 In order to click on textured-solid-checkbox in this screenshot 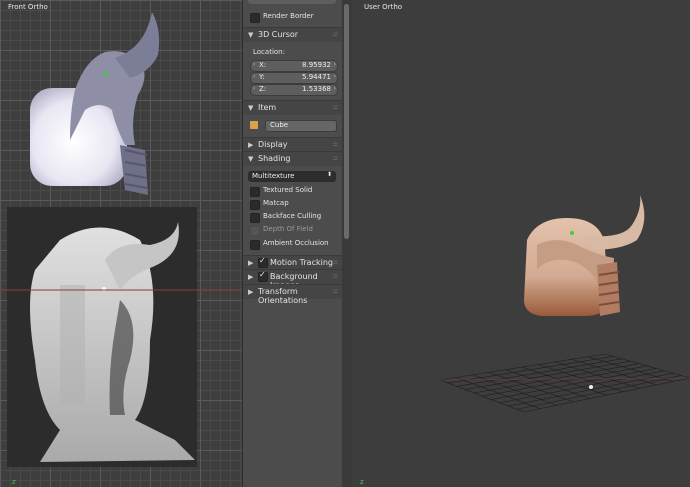, I will do `click(255, 192)`.